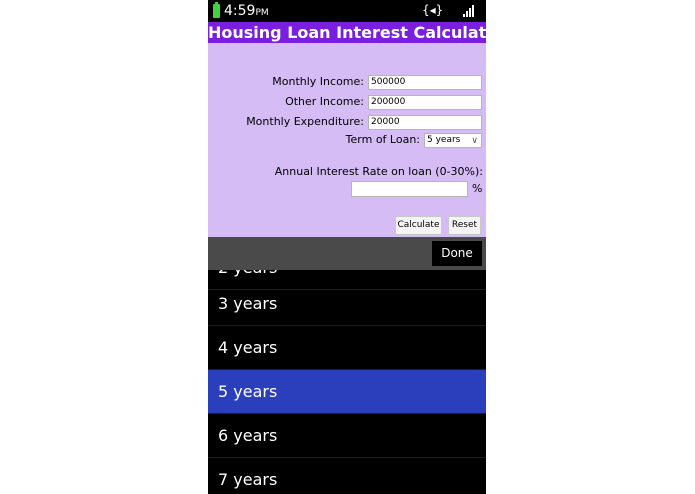 The height and width of the screenshot is (494, 695). I want to click on other-income-label: Other Income:, so click(324, 101).